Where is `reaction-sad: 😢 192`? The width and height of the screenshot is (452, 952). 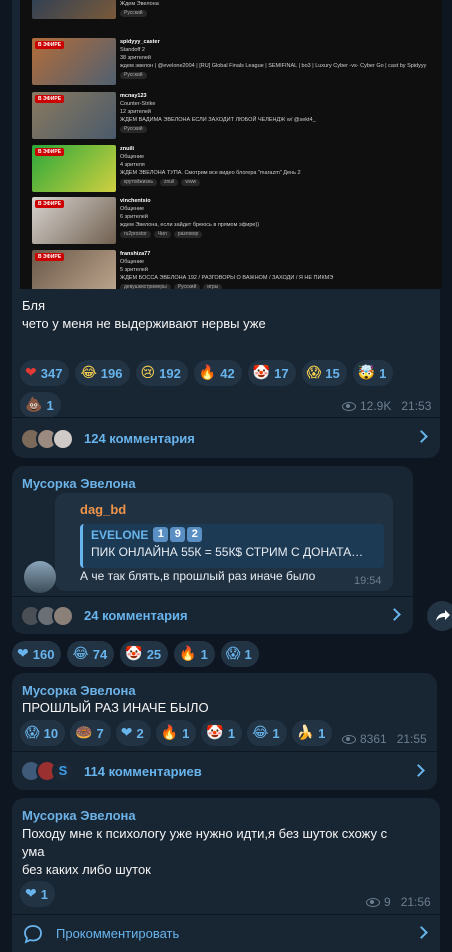 reaction-sad: 😢 192 is located at coordinates (161, 373).